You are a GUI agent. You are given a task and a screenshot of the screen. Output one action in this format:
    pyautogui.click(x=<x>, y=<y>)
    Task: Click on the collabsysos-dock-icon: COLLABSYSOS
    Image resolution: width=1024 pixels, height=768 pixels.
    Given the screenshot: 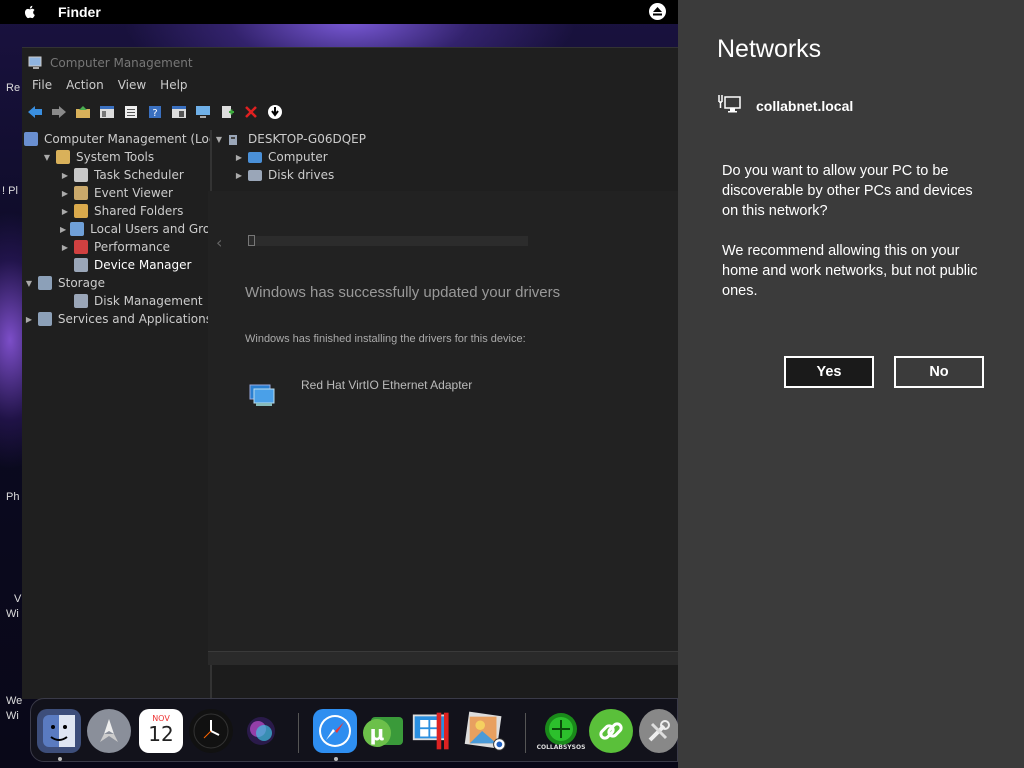 What is the action you would take?
    pyautogui.click(x=561, y=731)
    